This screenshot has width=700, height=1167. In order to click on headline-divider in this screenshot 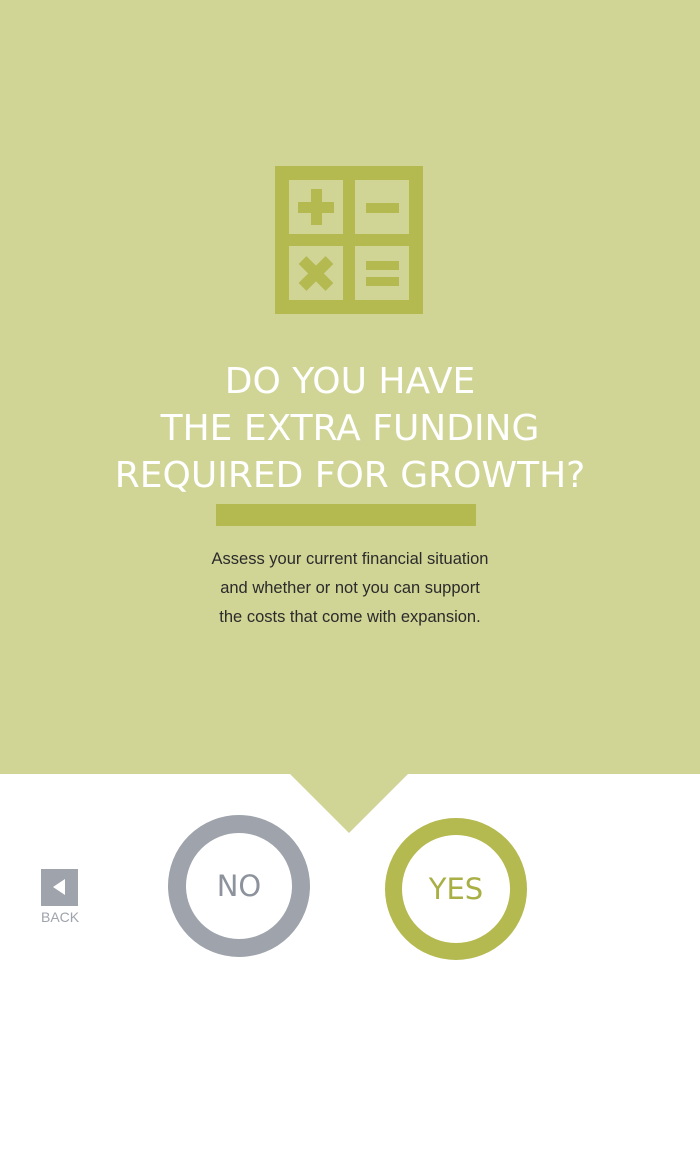, I will do `click(346, 515)`.